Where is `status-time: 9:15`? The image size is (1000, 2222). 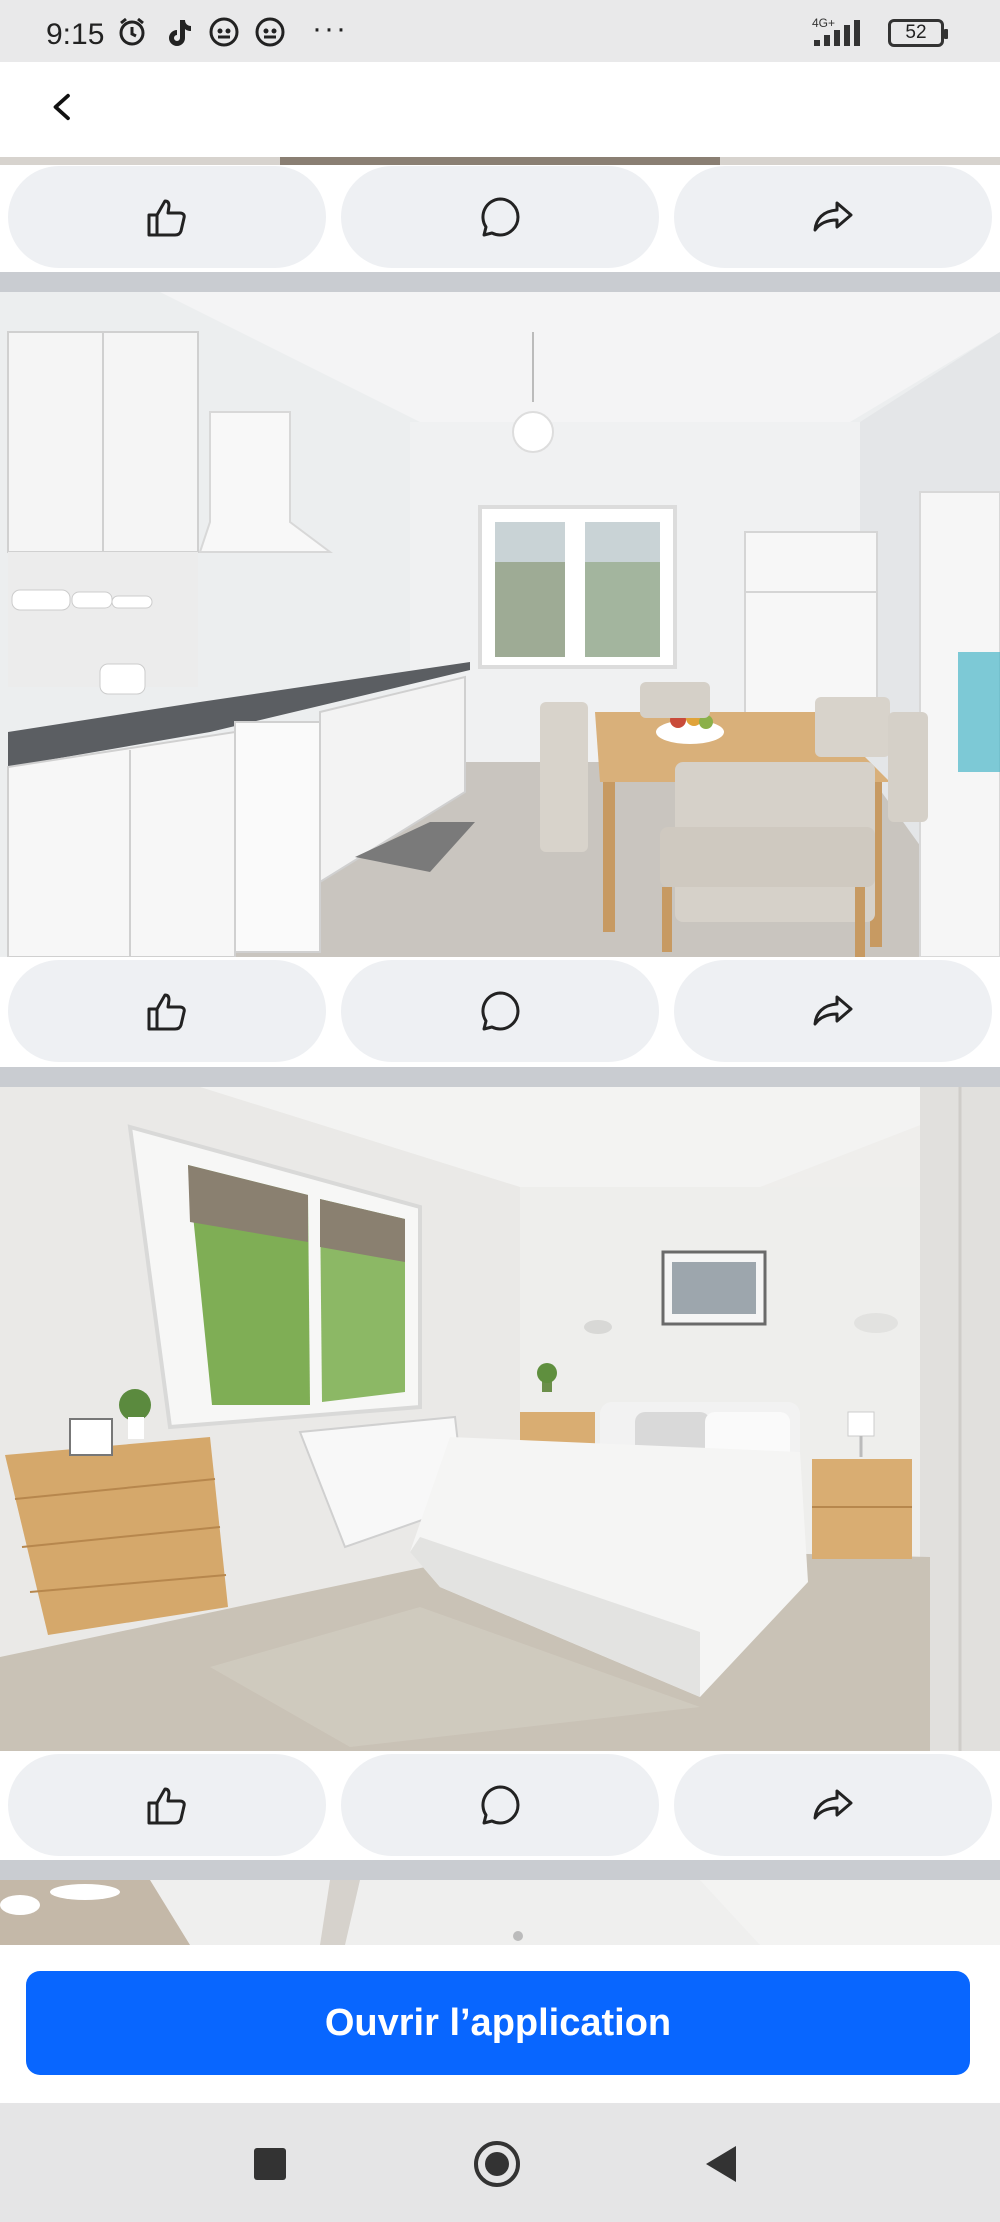 status-time: 9:15 is located at coordinates (75, 34).